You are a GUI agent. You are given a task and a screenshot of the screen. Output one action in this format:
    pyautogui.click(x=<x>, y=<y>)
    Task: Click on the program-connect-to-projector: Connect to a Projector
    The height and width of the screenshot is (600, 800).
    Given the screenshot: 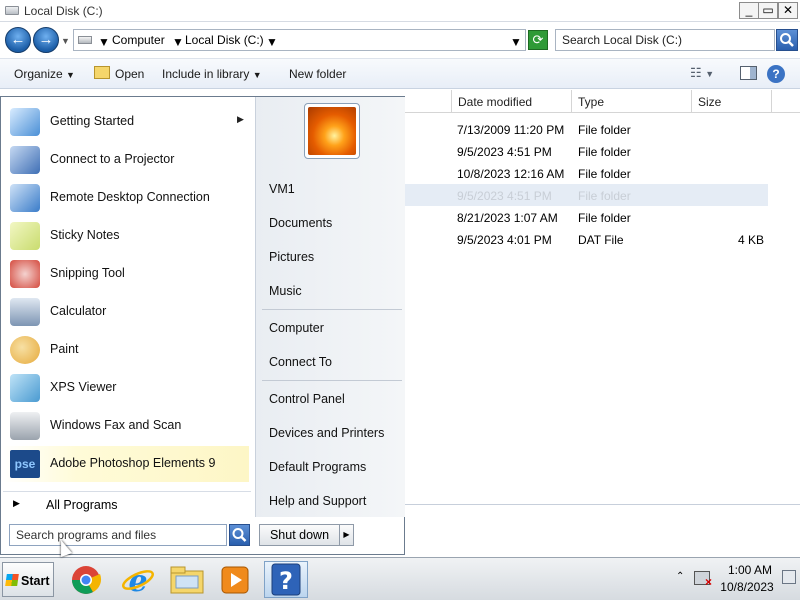 What is the action you would take?
    pyautogui.click(x=126, y=160)
    